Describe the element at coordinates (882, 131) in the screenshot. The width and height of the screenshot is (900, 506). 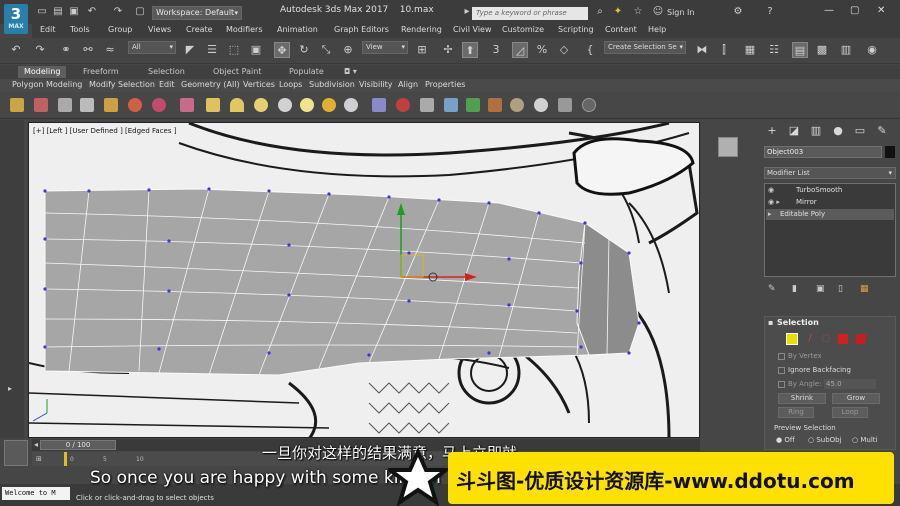
I see `utilities-tab-icon: ✎` at that location.